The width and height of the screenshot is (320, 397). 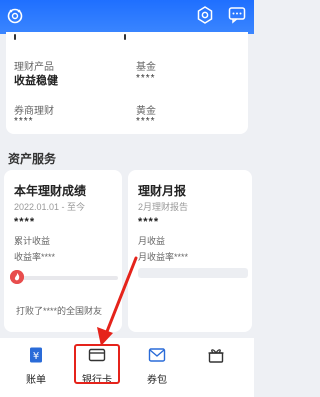 What do you see at coordinates (157, 355) in the screenshot?
I see `coupon-icon` at bounding box center [157, 355].